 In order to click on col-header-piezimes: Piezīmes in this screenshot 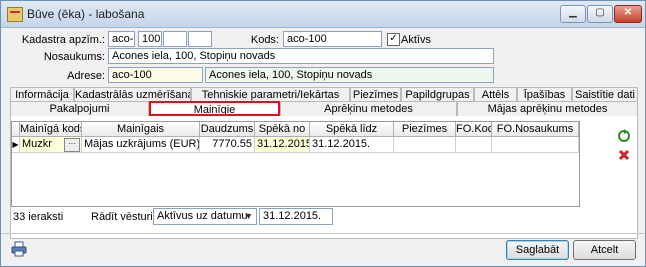, I will do `click(425, 129)`.